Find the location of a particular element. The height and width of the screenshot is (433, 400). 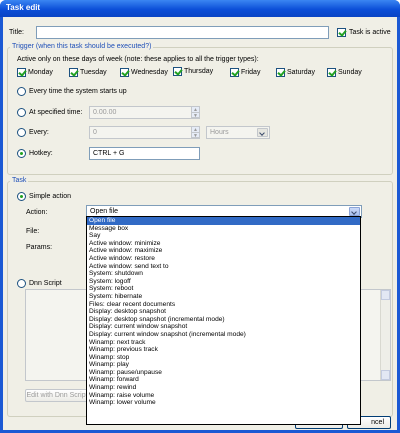

dnn-script-radio is located at coordinates (21, 283).